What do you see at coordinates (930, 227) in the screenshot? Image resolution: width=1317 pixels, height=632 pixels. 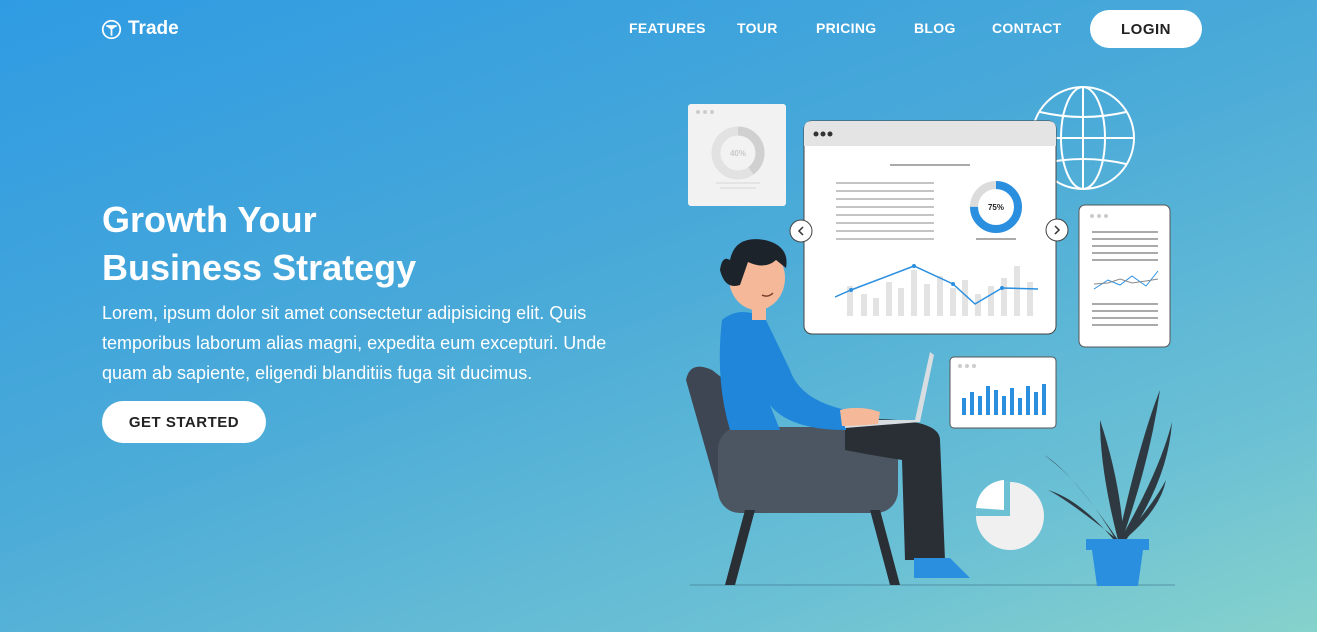 I see `main-dashboard-card: 75%` at bounding box center [930, 227].